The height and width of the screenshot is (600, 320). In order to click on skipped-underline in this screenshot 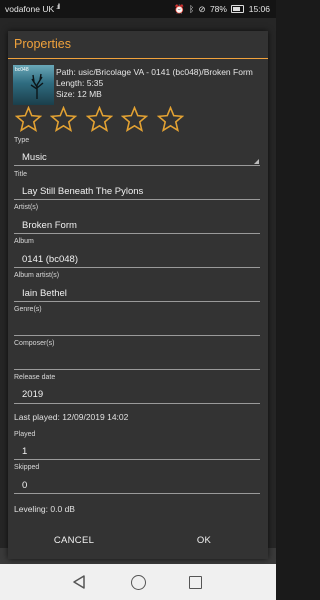, I will do `click(137, 493)`.